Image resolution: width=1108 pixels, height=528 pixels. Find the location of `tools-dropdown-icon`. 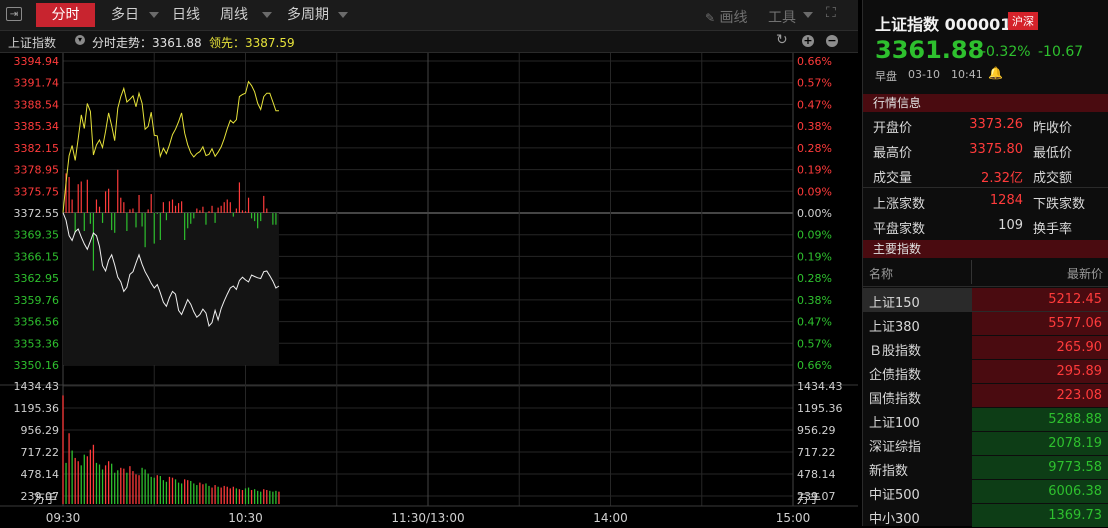

tools-dropdown-icon is located at coordinates (808, 15).